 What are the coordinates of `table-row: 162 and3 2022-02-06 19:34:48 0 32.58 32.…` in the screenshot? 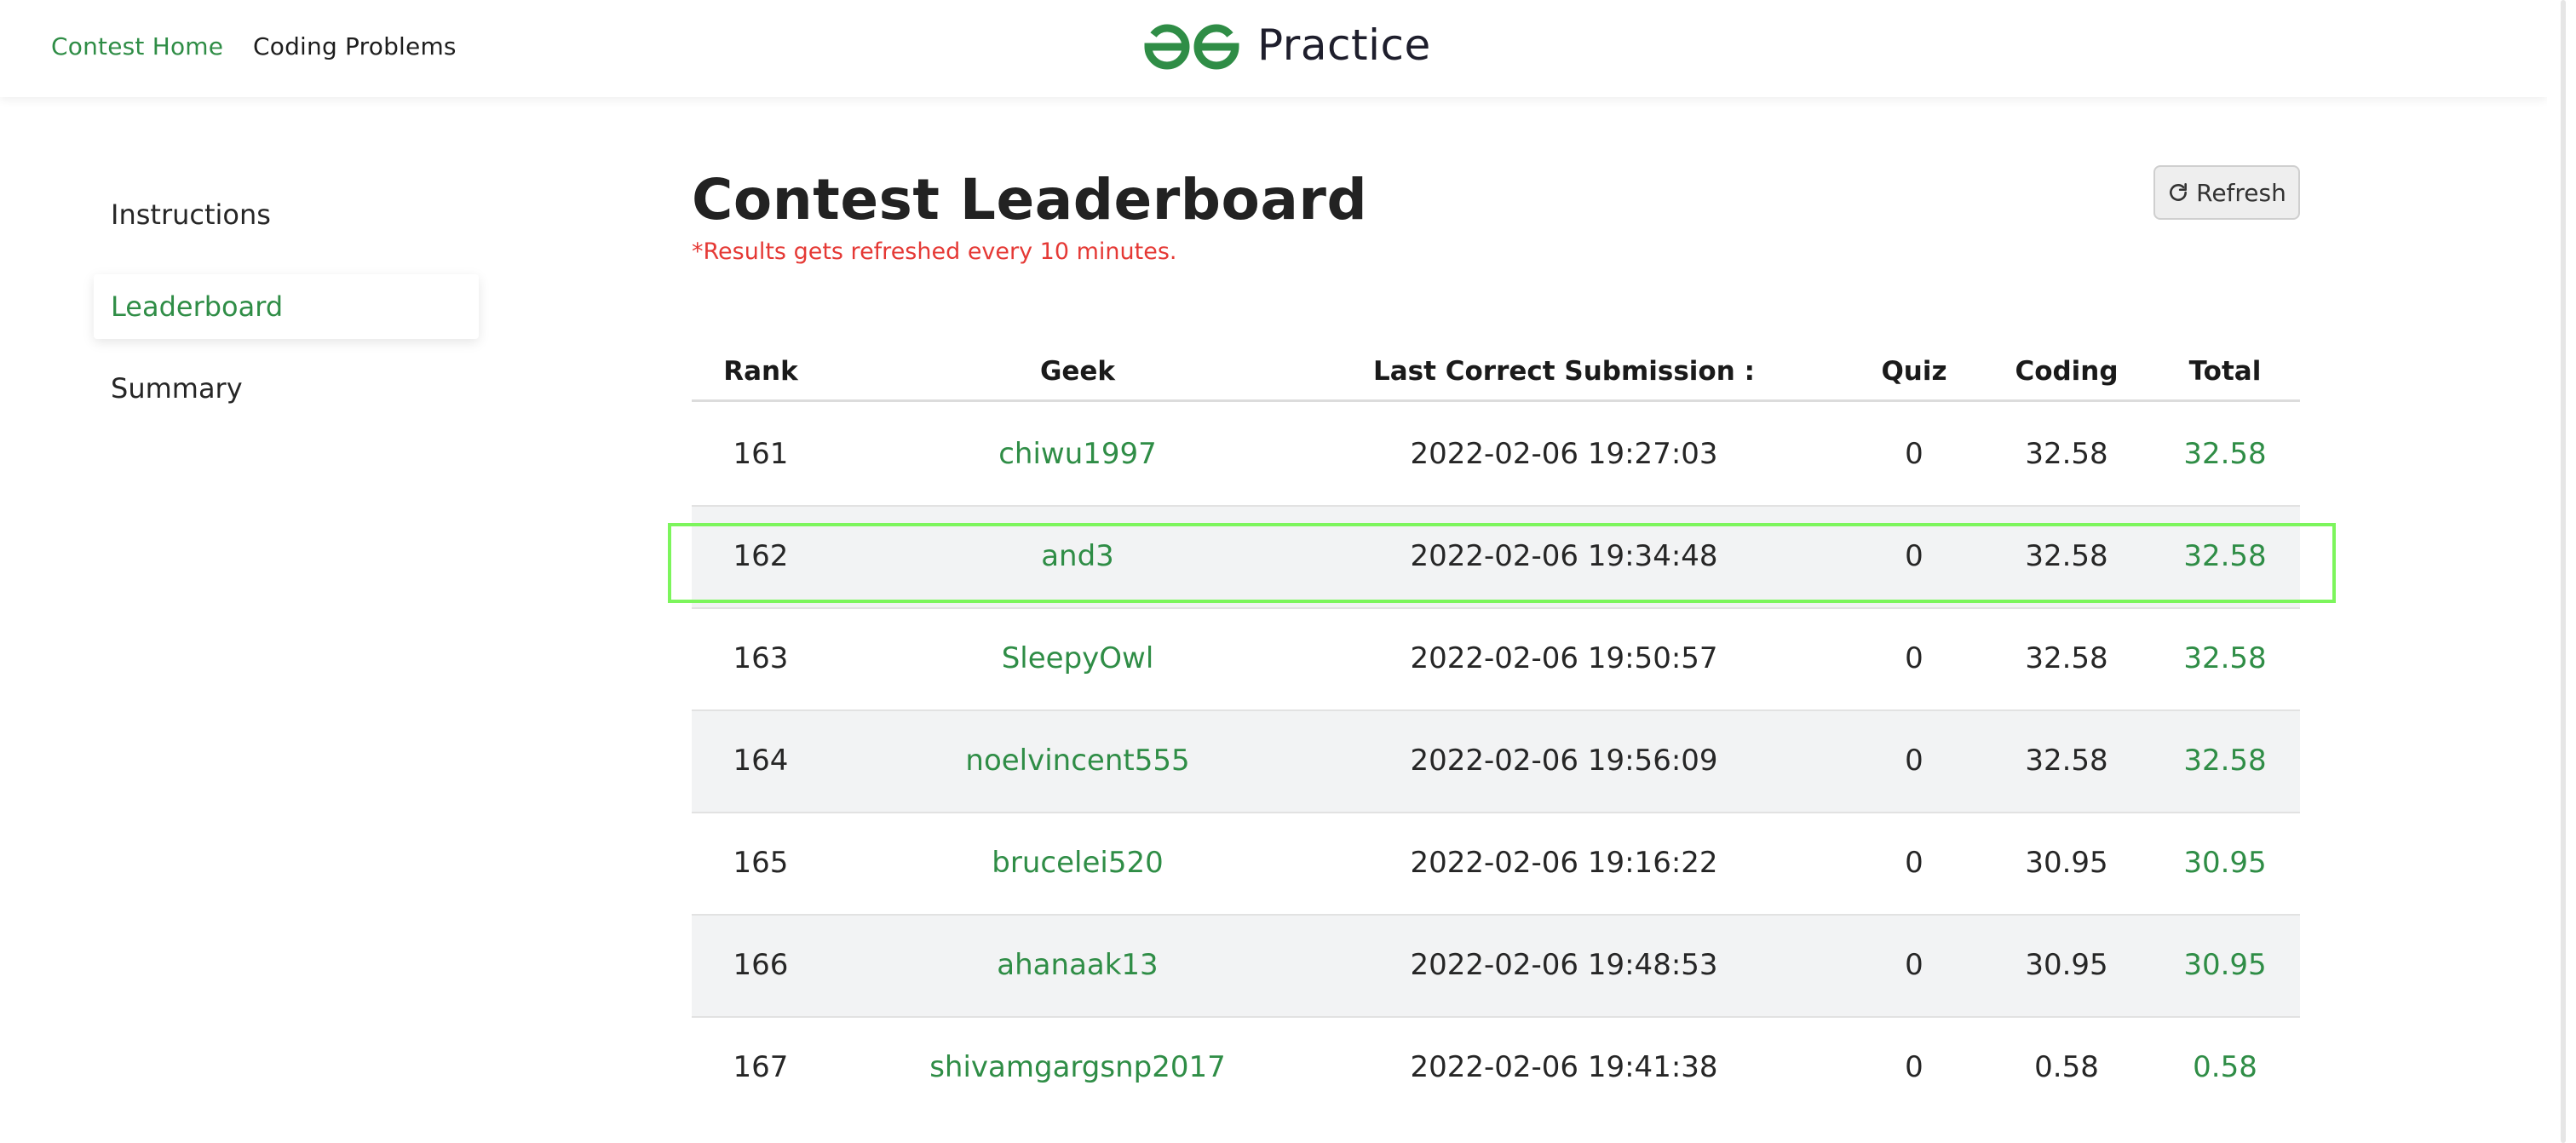 It's located at (1496, 558).